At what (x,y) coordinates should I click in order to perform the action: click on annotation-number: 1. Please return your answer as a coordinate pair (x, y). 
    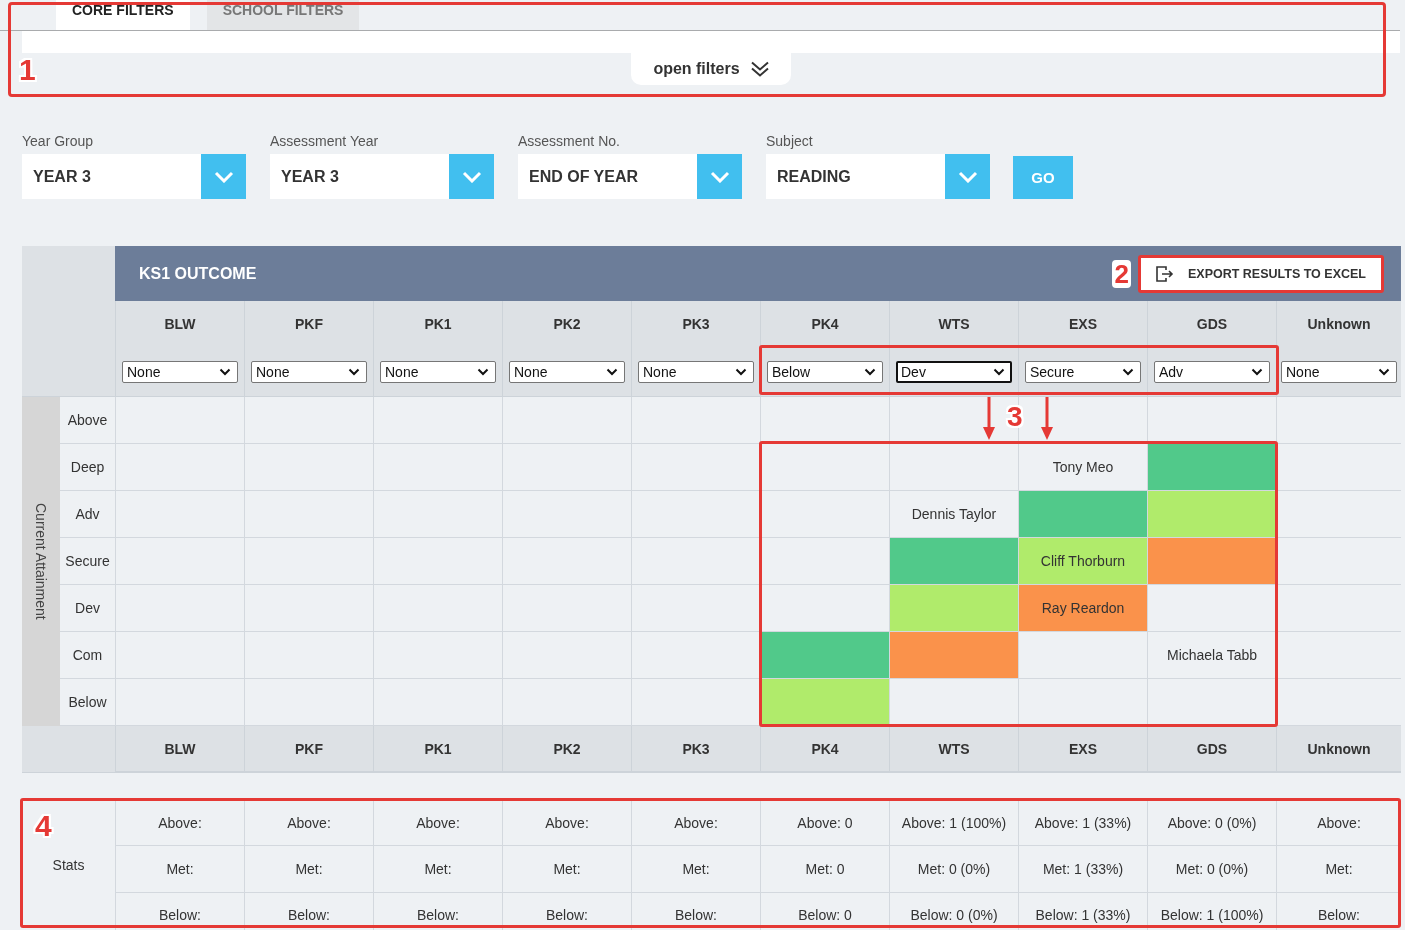
    Looking at the image, I should click on (27, 70).